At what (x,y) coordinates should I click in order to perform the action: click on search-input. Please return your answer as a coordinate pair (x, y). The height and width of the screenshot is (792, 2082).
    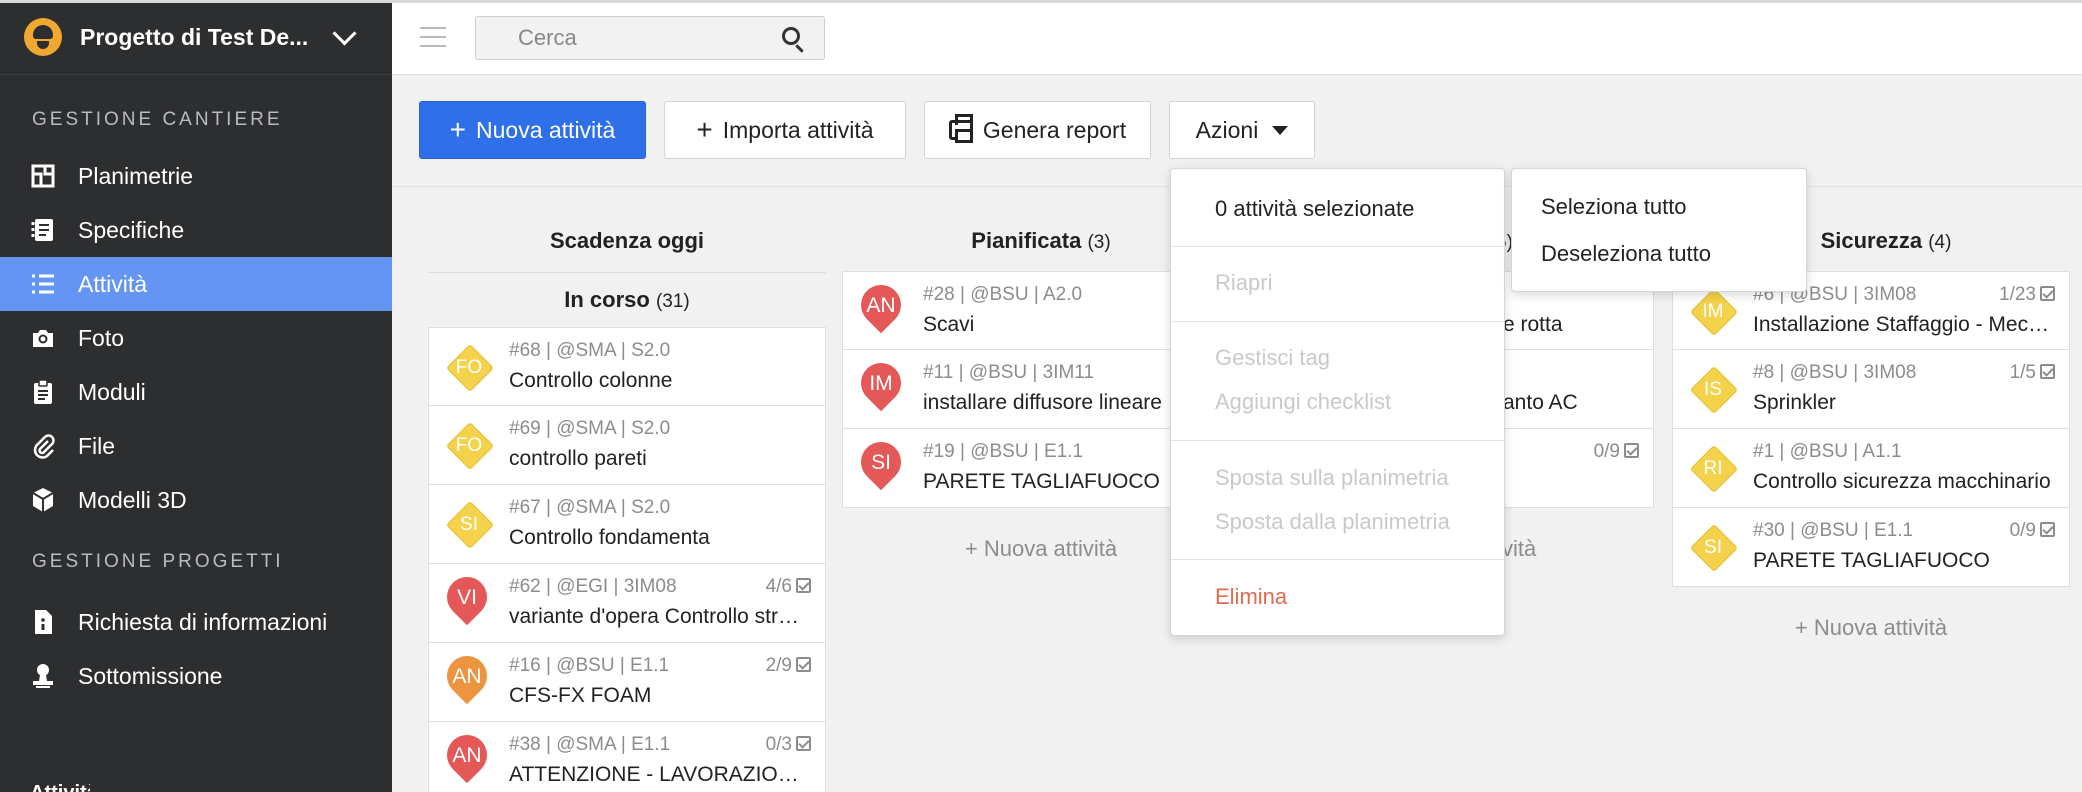
    Looking at the image, I should click on (621, 38).